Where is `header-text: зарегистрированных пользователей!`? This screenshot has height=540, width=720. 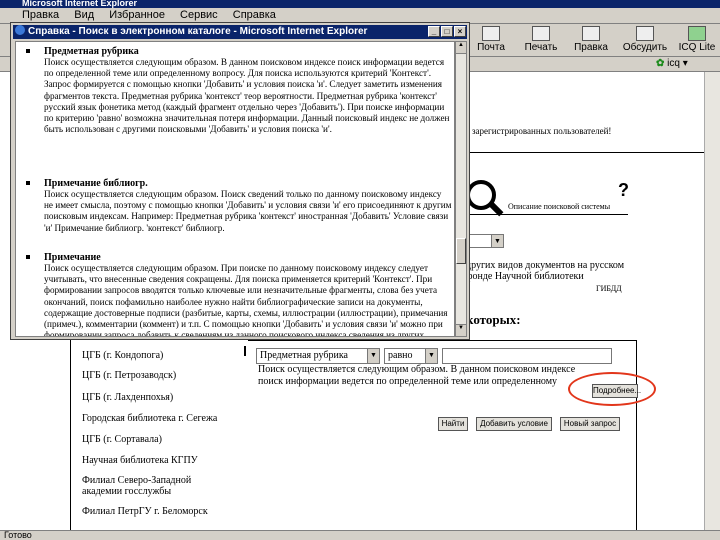 header-text: зарегистрированных пользователей! is located at coordinates (542, 131).